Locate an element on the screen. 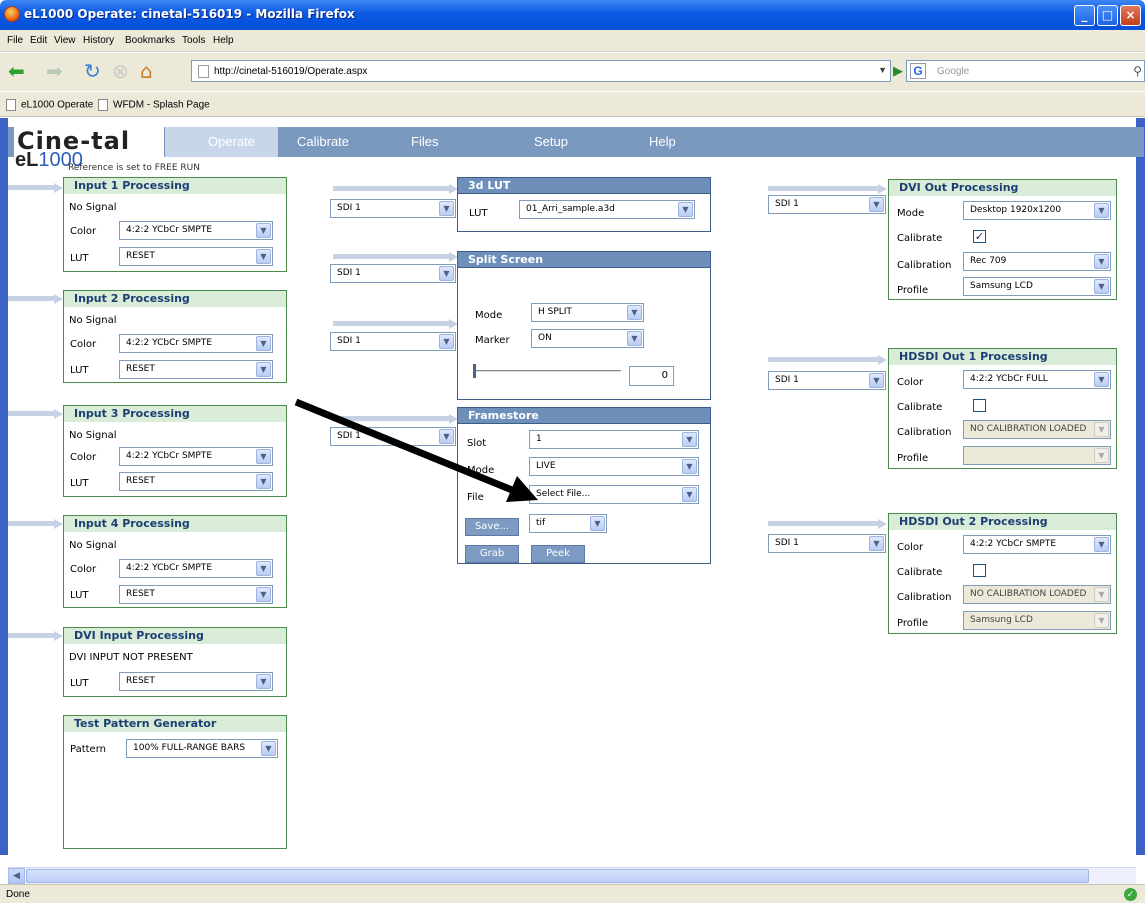 The height and width of the screenshot is (903, 1145). scroll-left-button: ◀ is located at coordinates (16, 876).